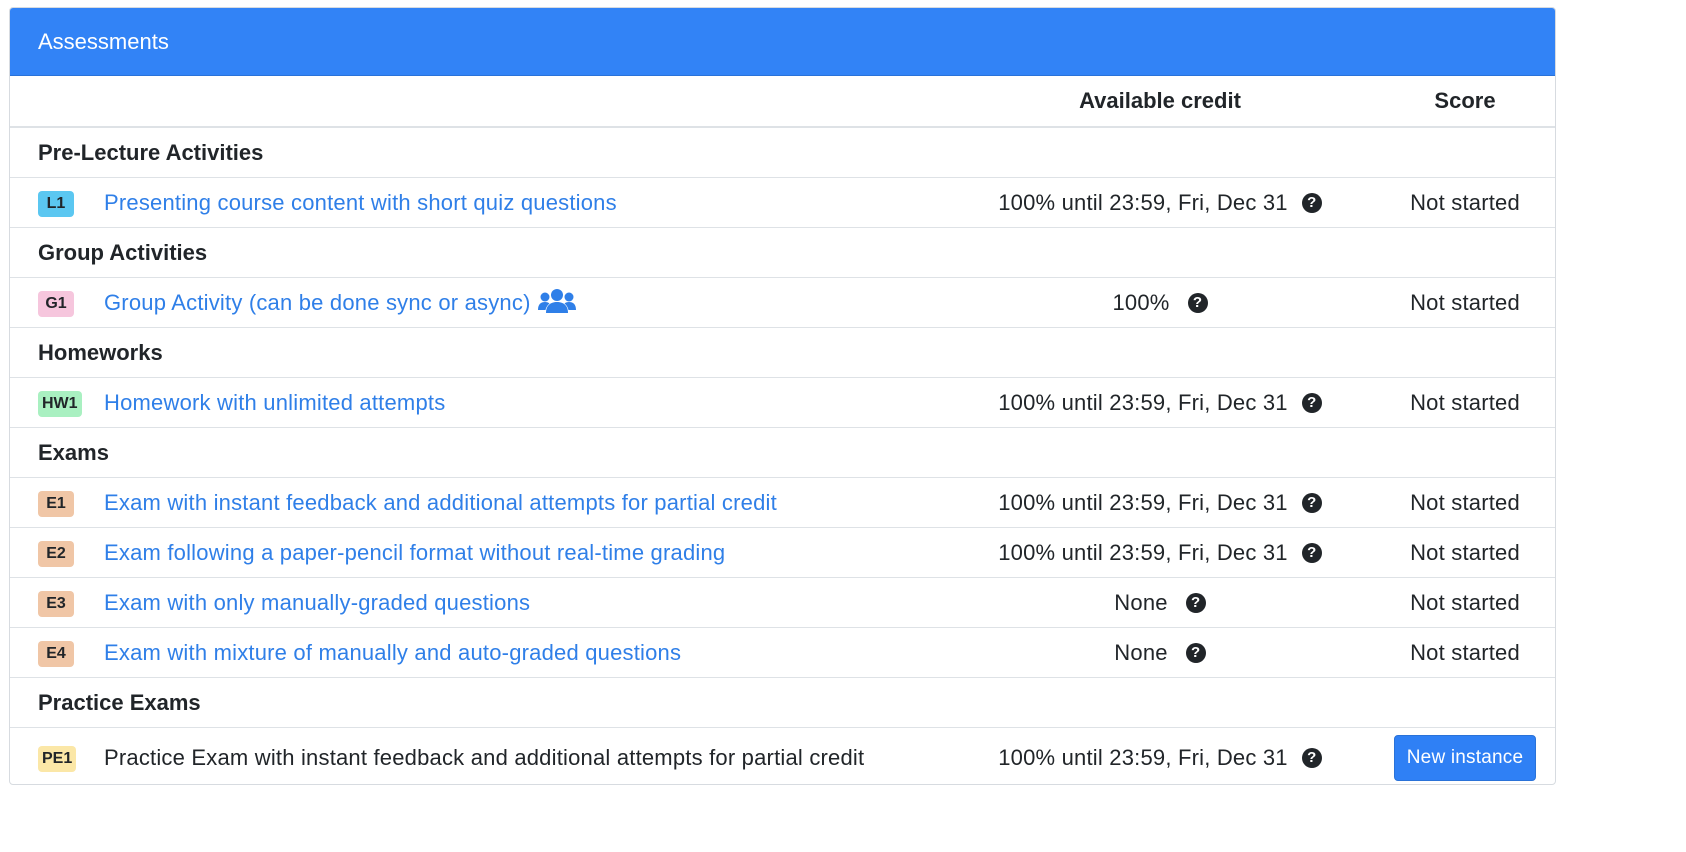  Describe the element at coordinates (1141, 302) in the screenshot. I see `credit-text: 100%` at that location.